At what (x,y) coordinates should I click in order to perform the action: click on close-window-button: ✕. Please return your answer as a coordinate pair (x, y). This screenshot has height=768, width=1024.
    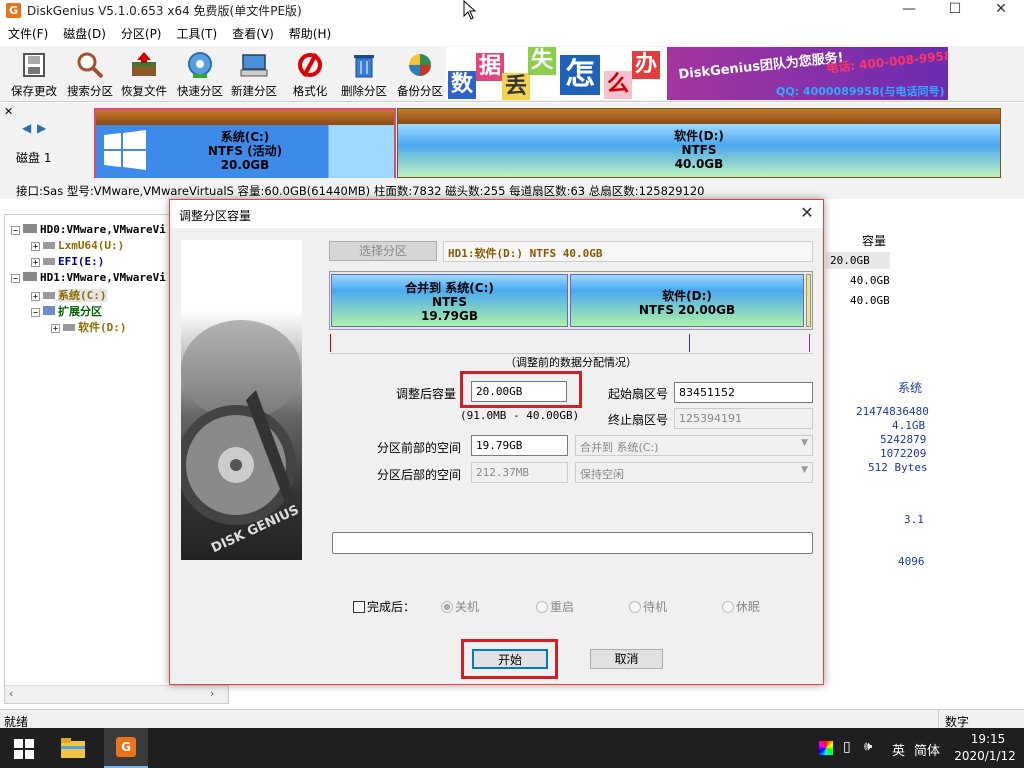
    Looking at the image, I should click on (1001, 10).